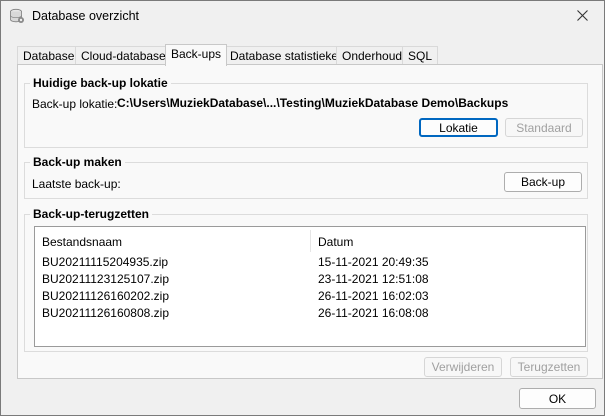 The width and height of the screenshot is (605, 416). What do you see at coordinates (91, 214) in the screenshot?
I see `restore-group-title: Back-up-terugzetten` at bounding box center [91, 214].